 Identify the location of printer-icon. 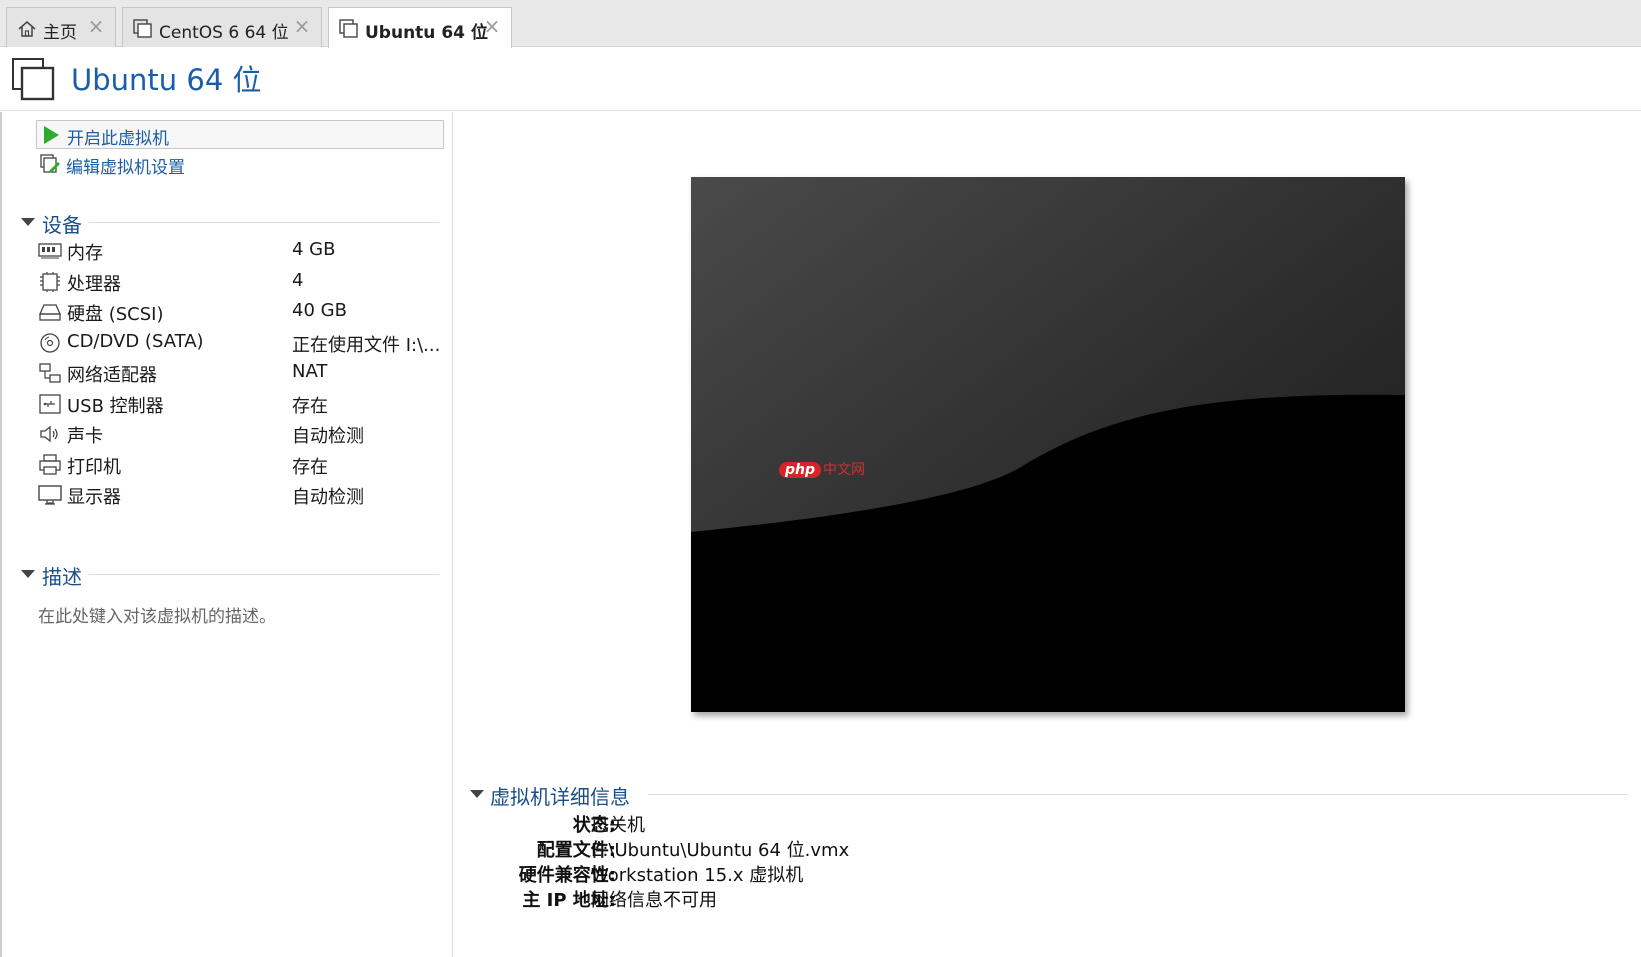
(50, 464).